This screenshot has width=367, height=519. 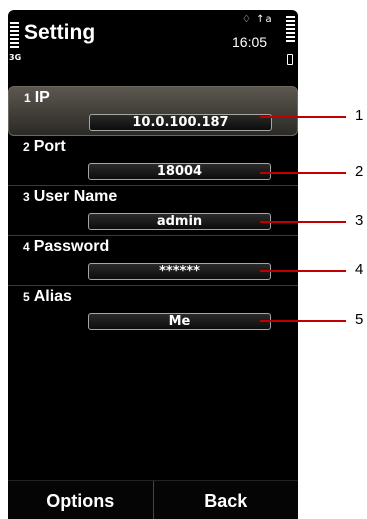 What do you see at coordinates (70, 196) in the screenshot?
I see `setting-label: 3 User Name` at bounding box center [70, 196].